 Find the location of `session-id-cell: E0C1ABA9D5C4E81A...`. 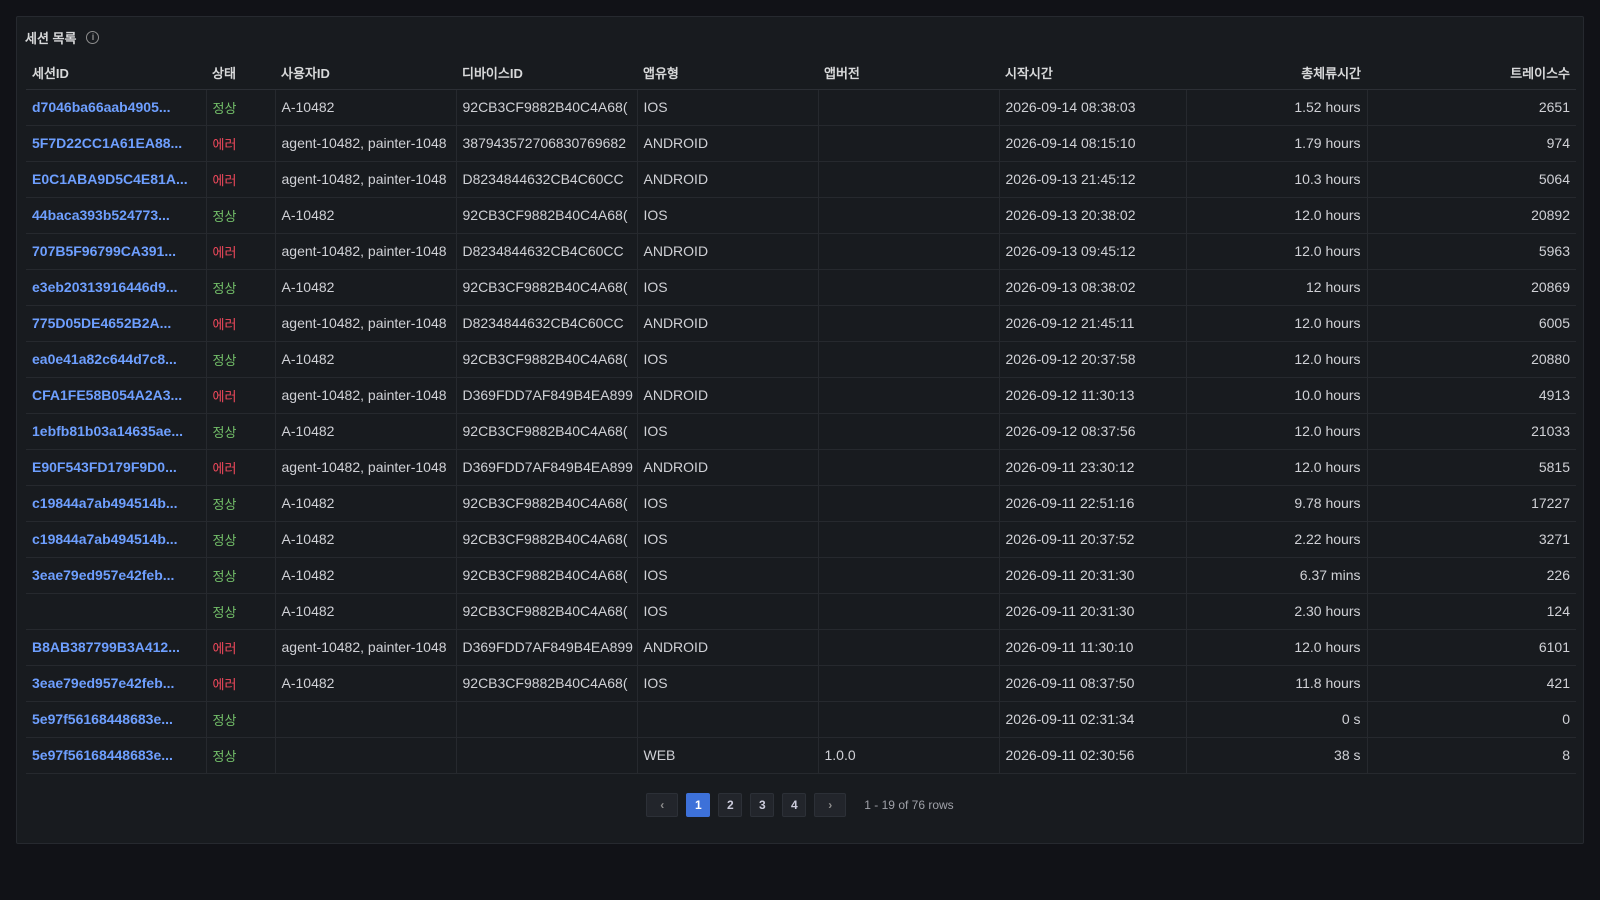

session-id-cell: E0C1ABA9D5C4E81A... is located at coordinates (116, 179).